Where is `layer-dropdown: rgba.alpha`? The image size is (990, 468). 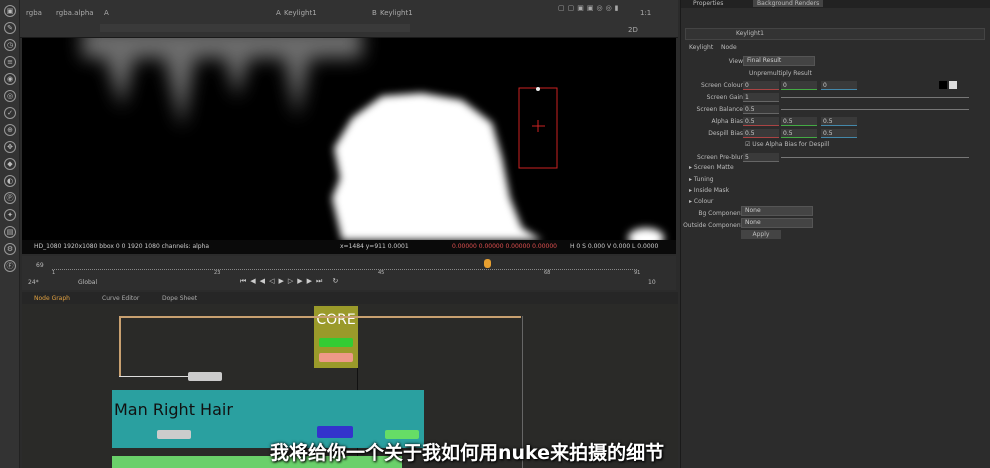
layer-dropdown: rgba.alpha is located at coordinates (75, 13).